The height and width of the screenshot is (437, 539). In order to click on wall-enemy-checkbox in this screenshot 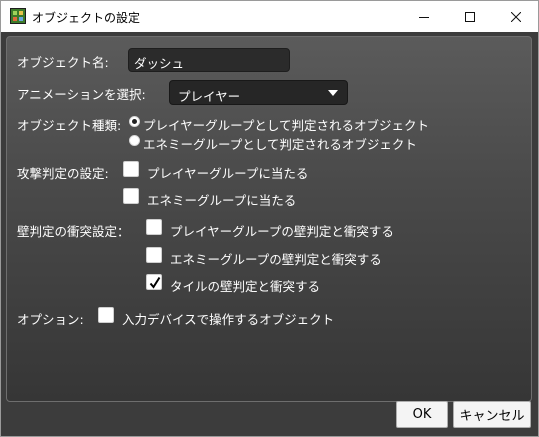, I will do `click(154, 255)`.